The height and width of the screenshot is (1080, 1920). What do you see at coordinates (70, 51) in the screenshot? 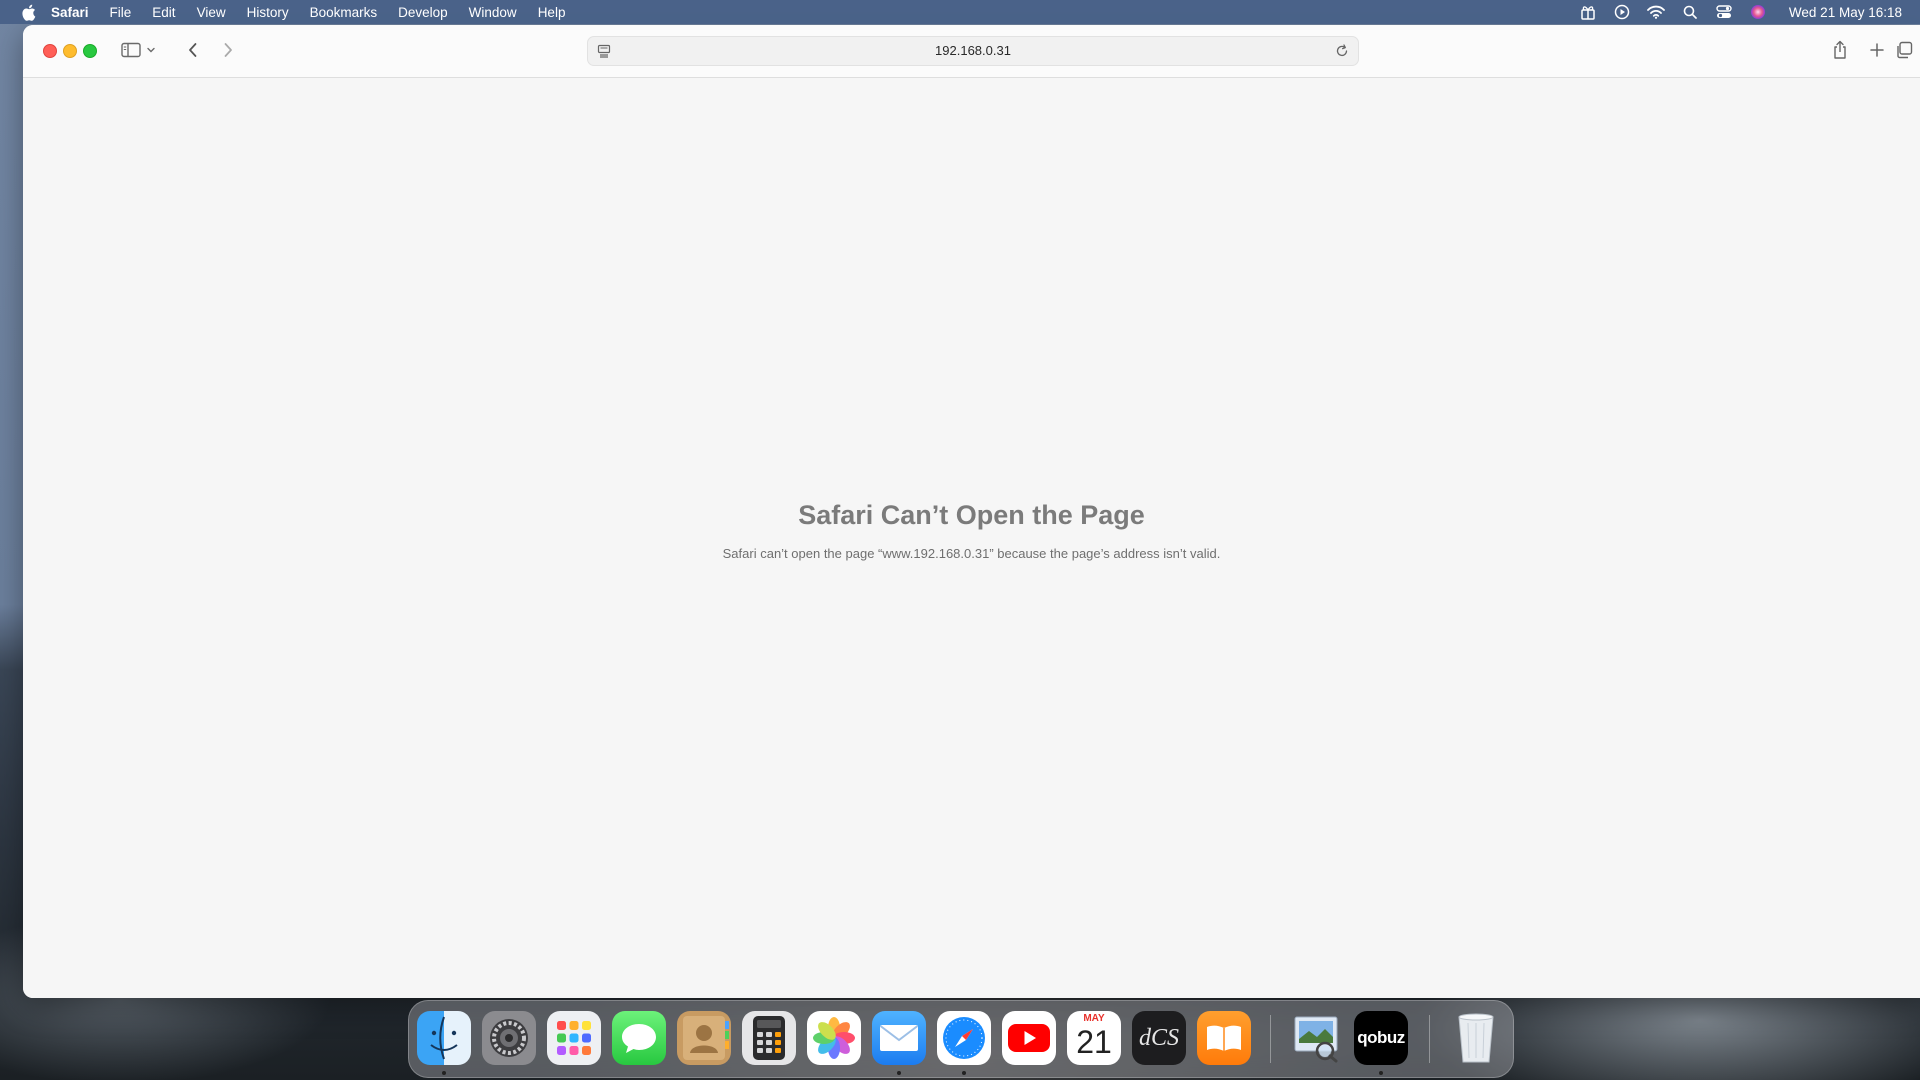
I see `minimize-window-button` at bounding box center [70, 51].